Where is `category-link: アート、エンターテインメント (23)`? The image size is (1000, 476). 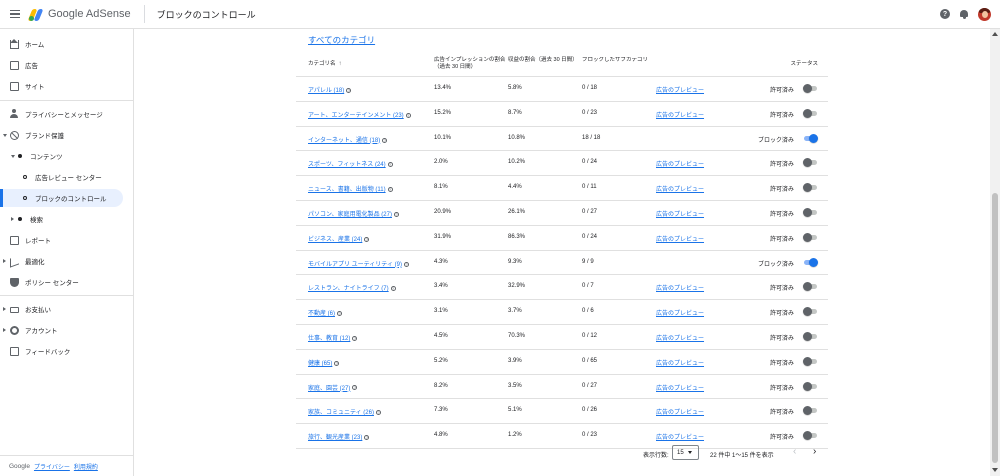 category-link: アート、エンターテインメント (23) is located at coordinates (356, 116).